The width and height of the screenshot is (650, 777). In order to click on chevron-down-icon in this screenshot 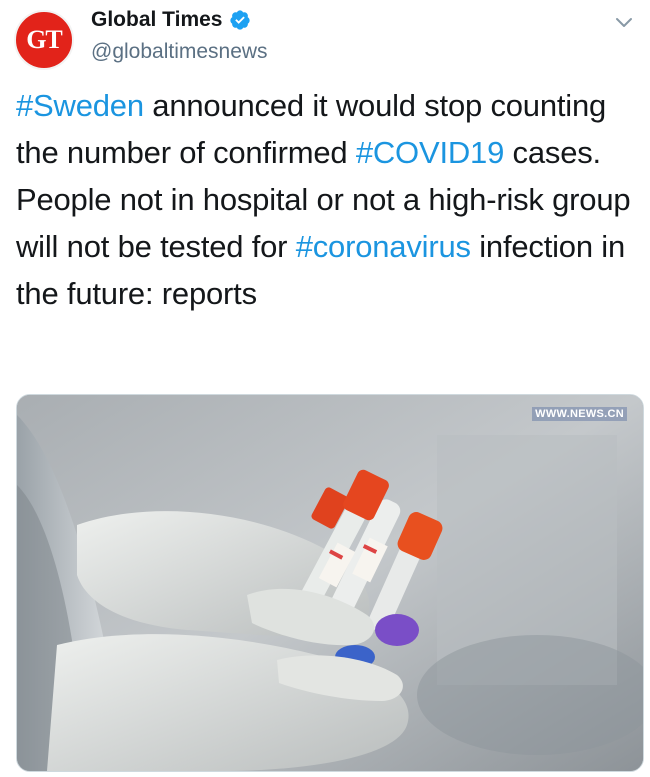, I will do `click(624, 22)`.